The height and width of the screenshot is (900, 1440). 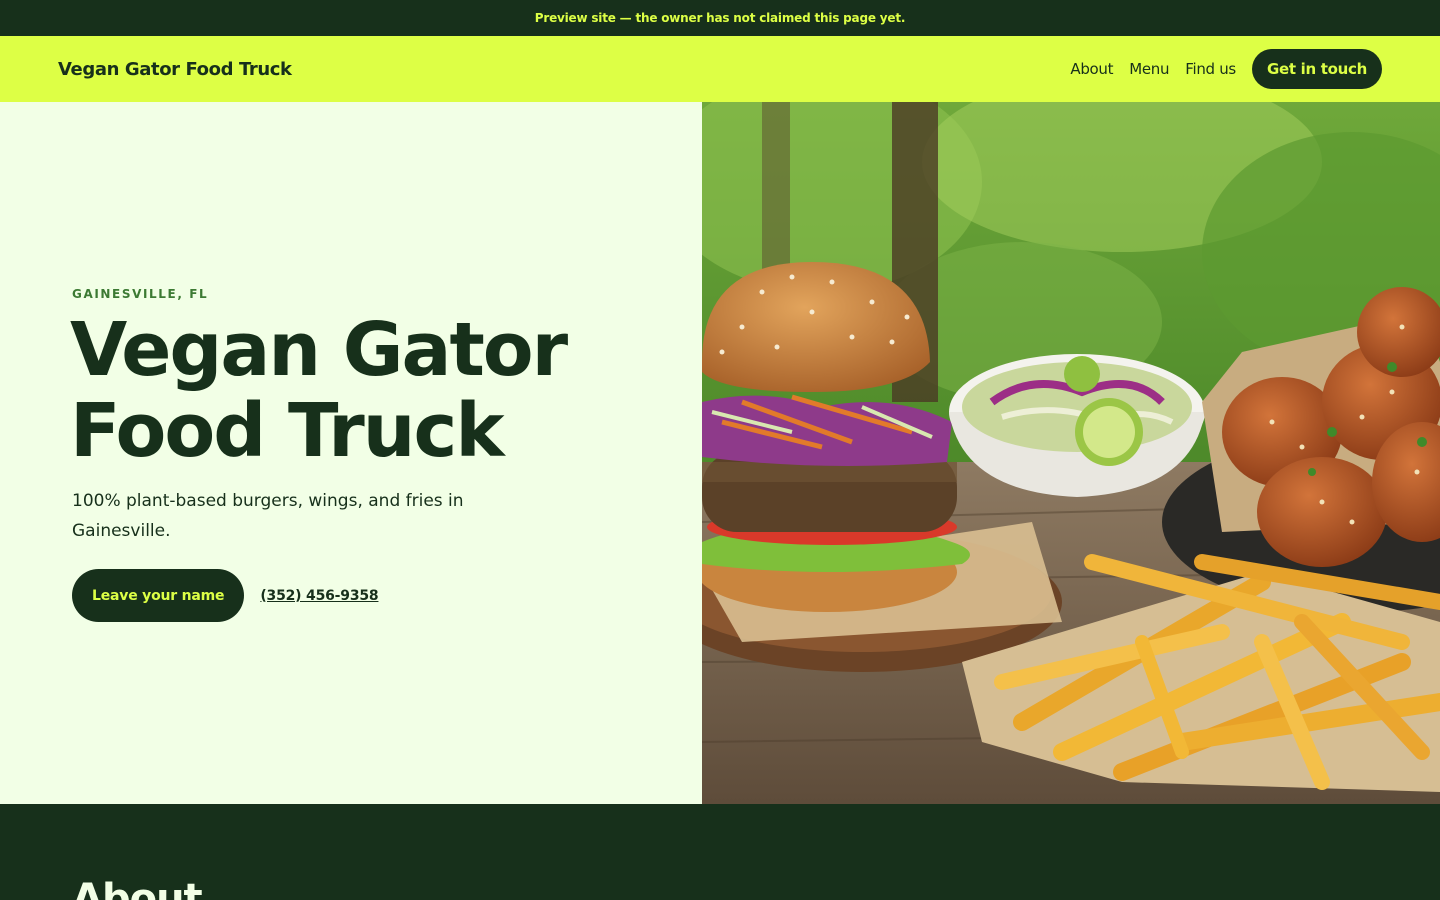 I want to click on leave-your-name-button: Leave your name, so click(x=158, y=595).